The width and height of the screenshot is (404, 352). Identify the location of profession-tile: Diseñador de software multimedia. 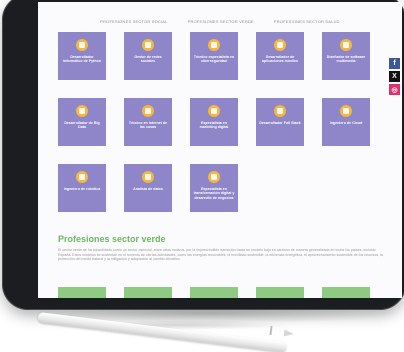
(346, 56).